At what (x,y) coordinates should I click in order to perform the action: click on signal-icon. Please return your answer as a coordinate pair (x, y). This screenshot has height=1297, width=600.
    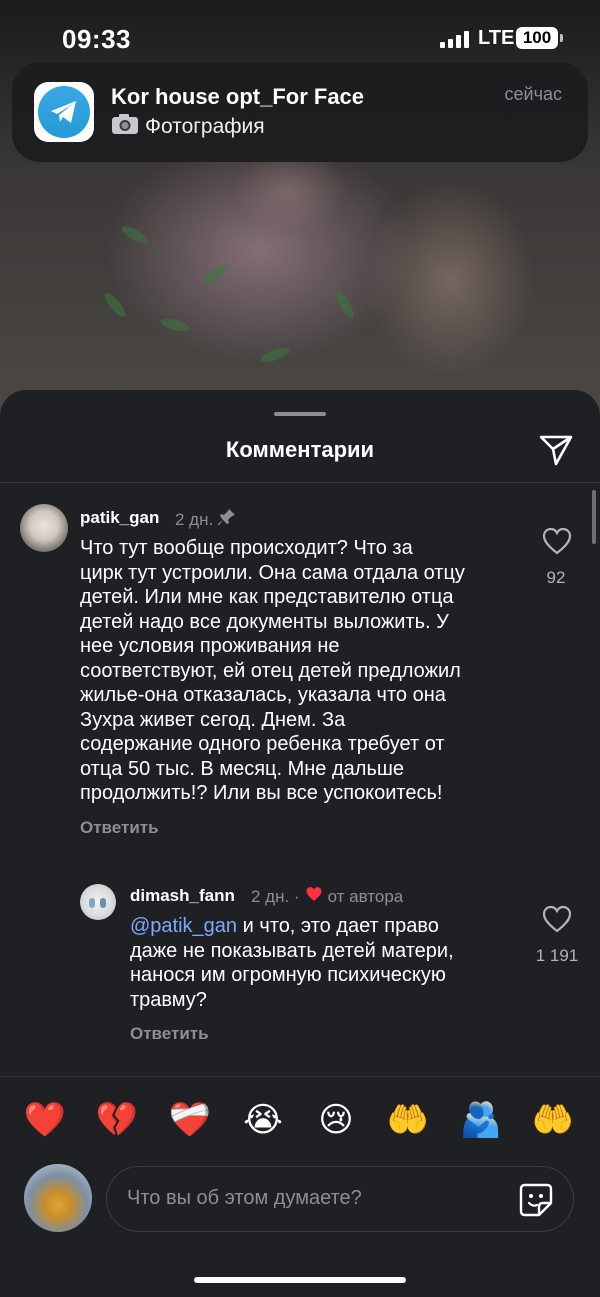
    Looking at the image, I should click on (454, 39).